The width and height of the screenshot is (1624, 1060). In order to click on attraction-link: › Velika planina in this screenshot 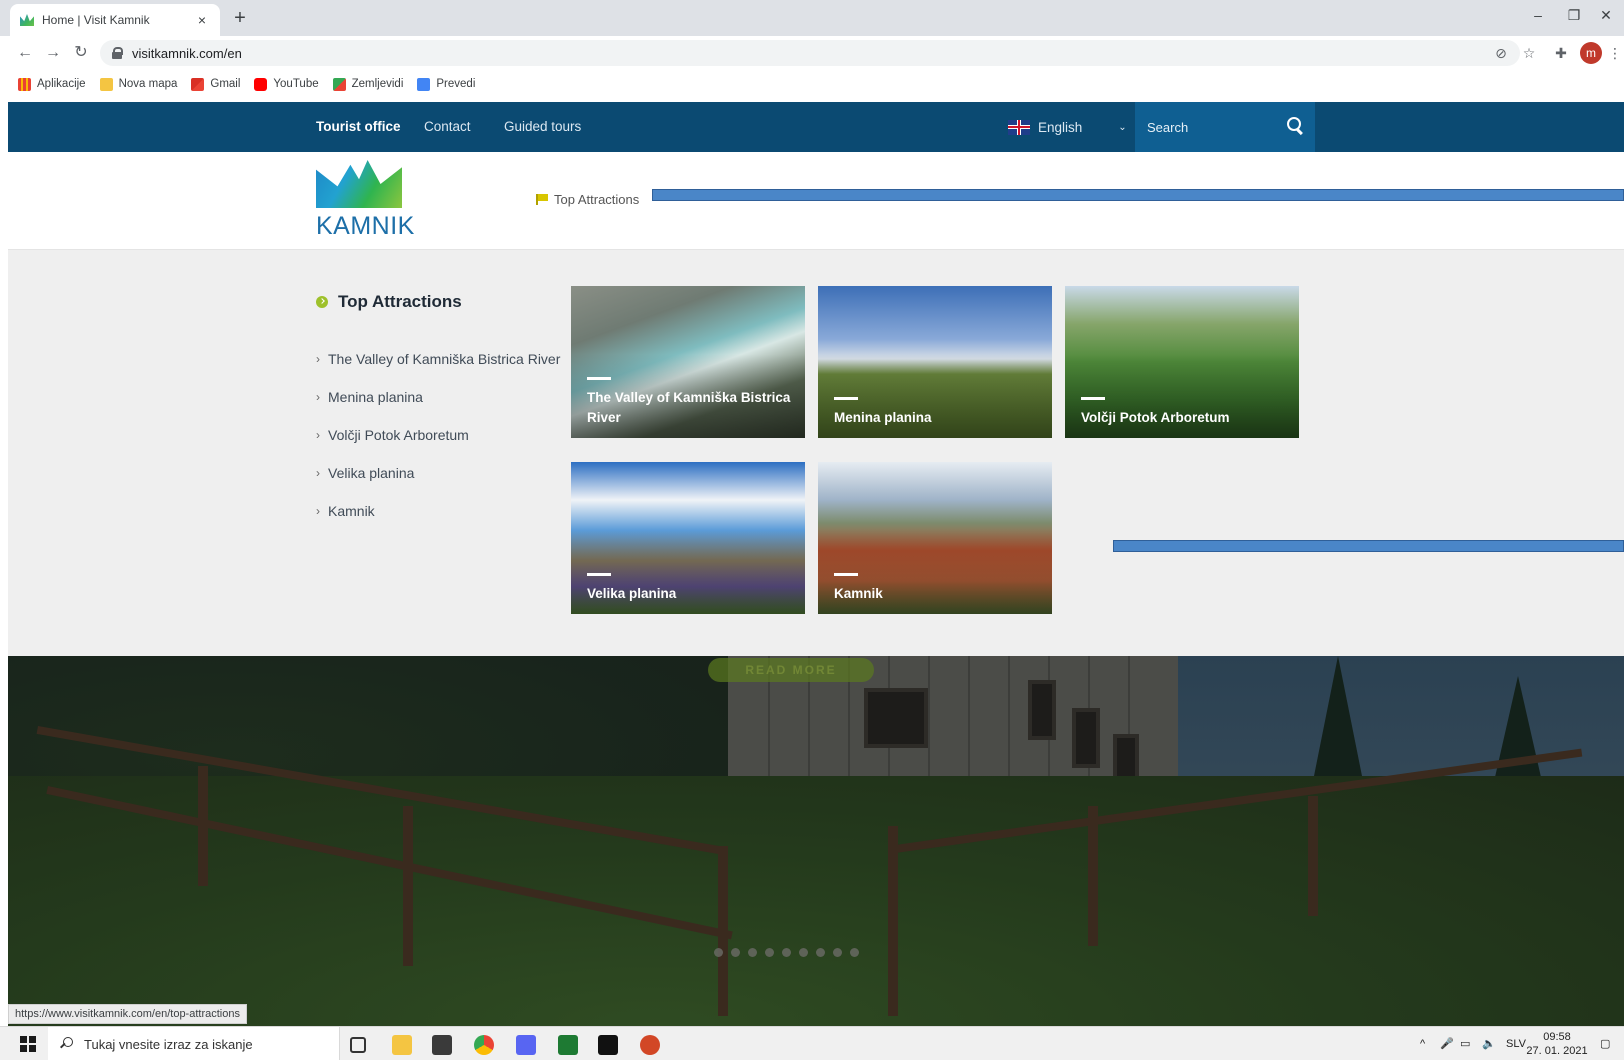, I will do `click(438, 473)`.